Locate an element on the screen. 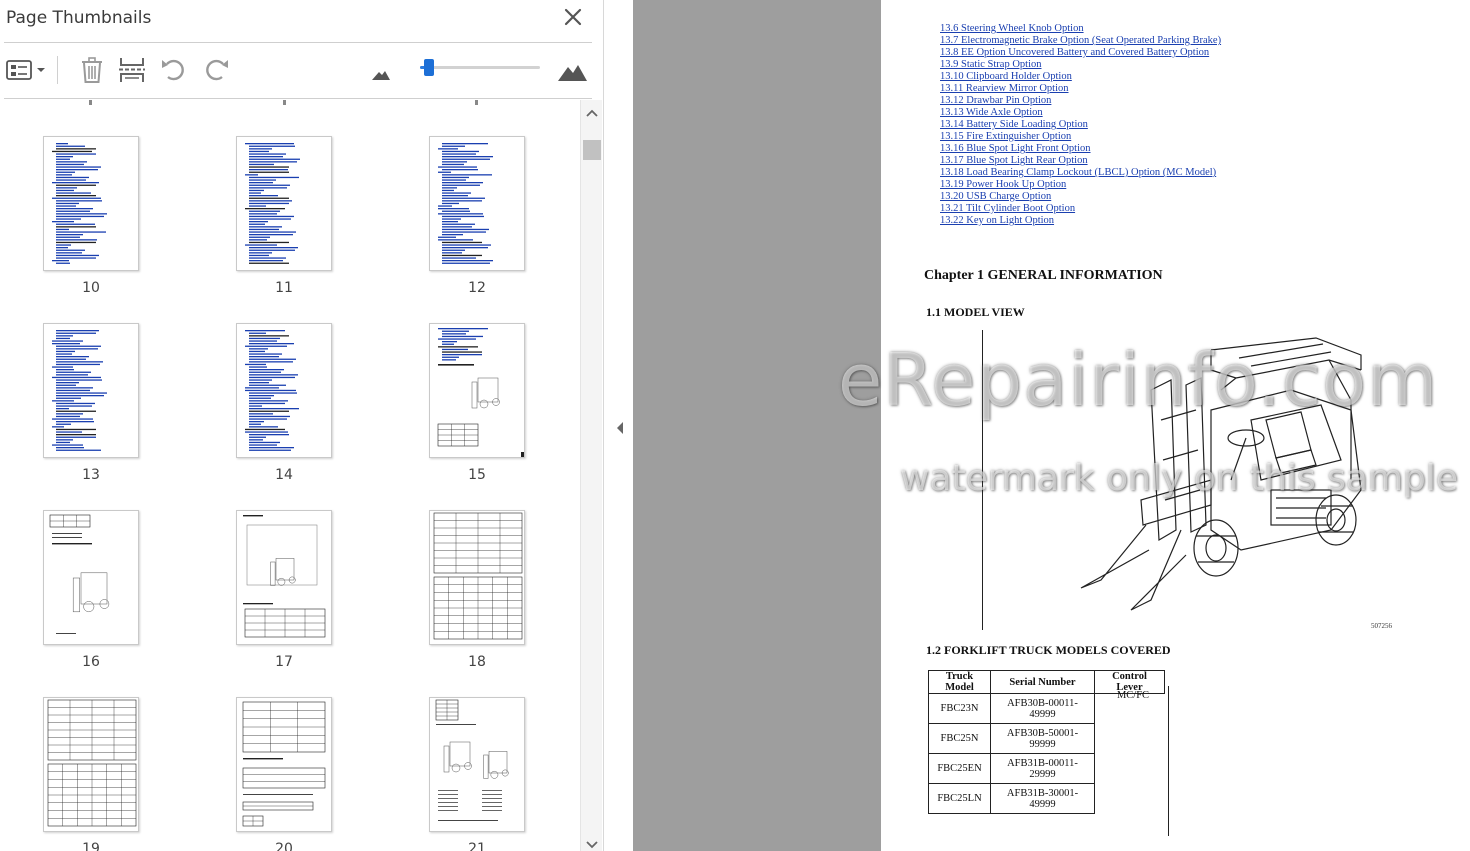 The height and width of the screenshot is (851, 1470). serial-number-cell: AFB30B-50001-99999 is located at coordinates (1042, 738).